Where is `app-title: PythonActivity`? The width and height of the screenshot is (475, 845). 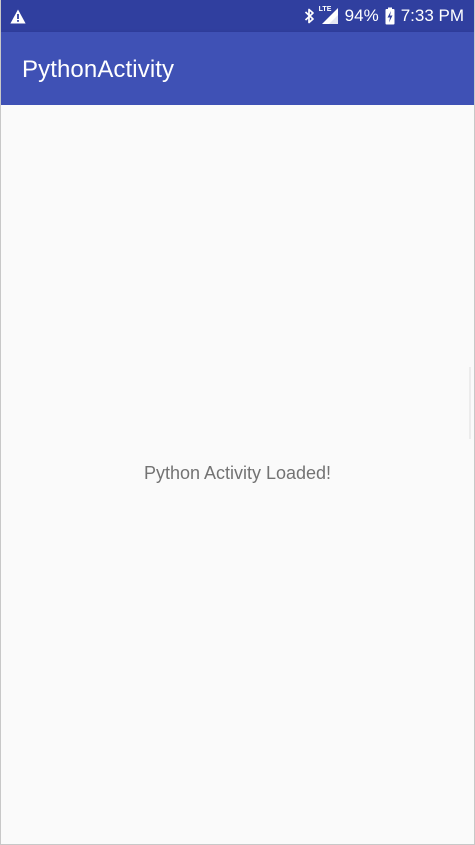 app-title: PythonActivity is located at coordinates (98, 69).